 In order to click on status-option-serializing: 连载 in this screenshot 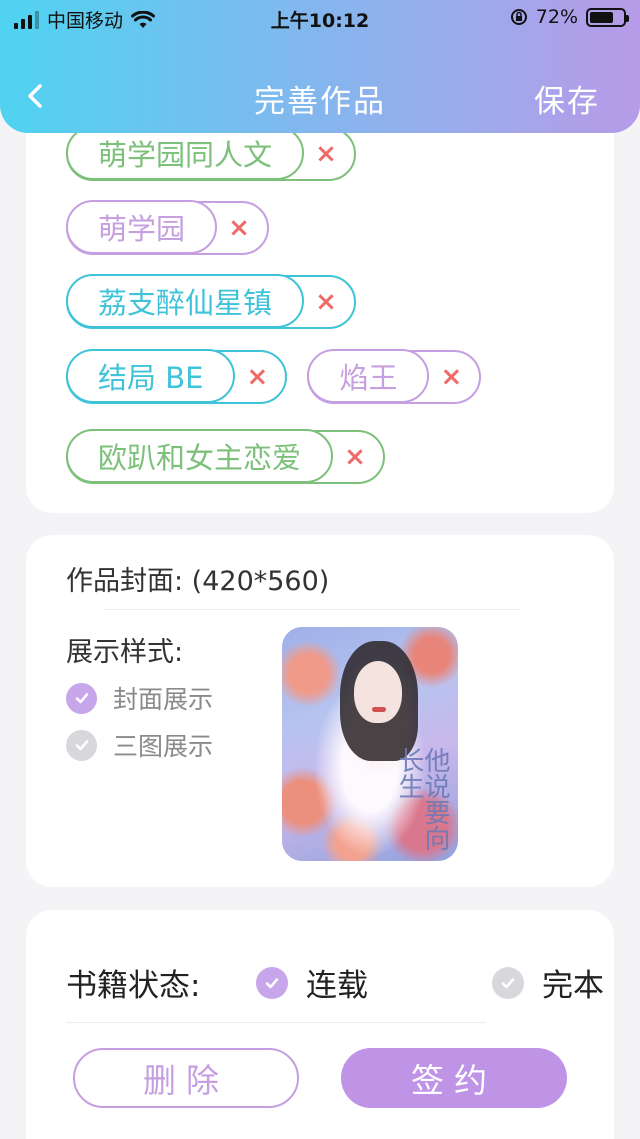, I will do `click(312, 982)`.